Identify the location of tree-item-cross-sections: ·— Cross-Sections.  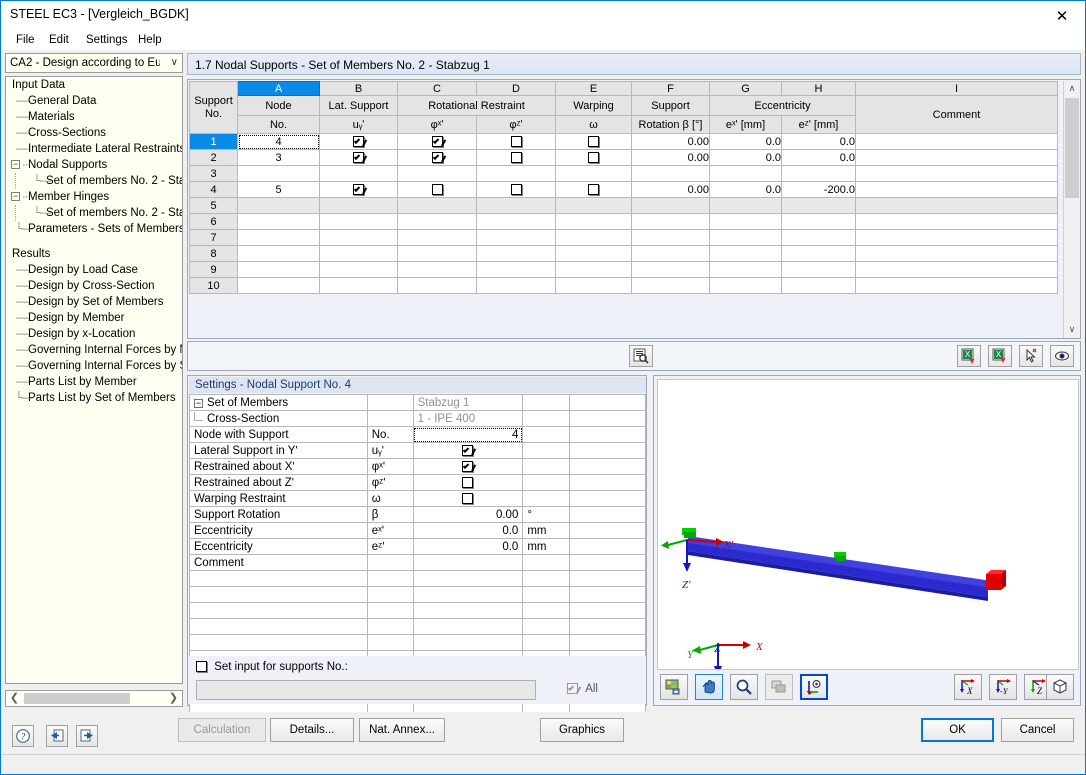
(94, 133).